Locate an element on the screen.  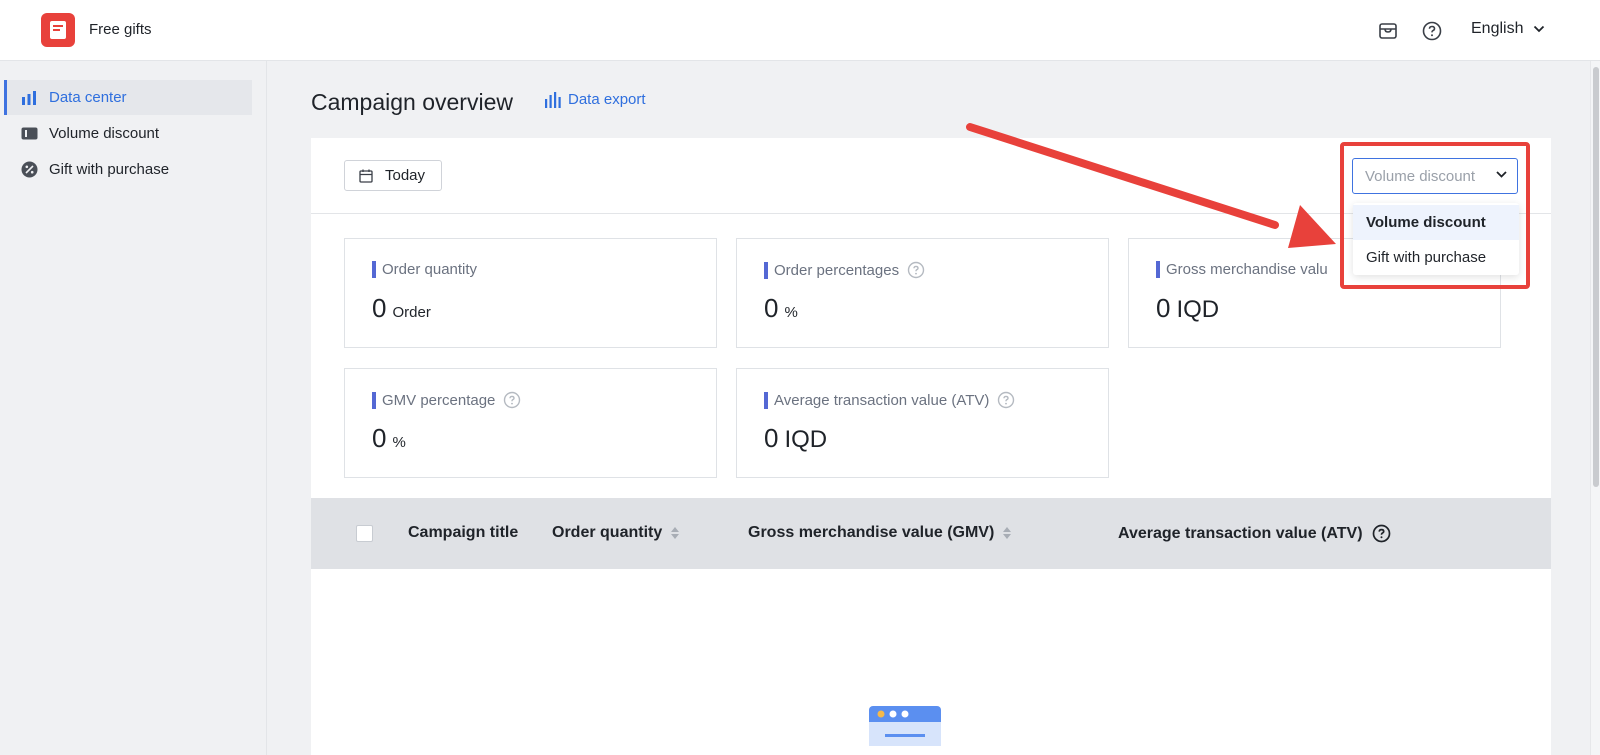
date-filter-label: Today is located at coordinates (405, 175).